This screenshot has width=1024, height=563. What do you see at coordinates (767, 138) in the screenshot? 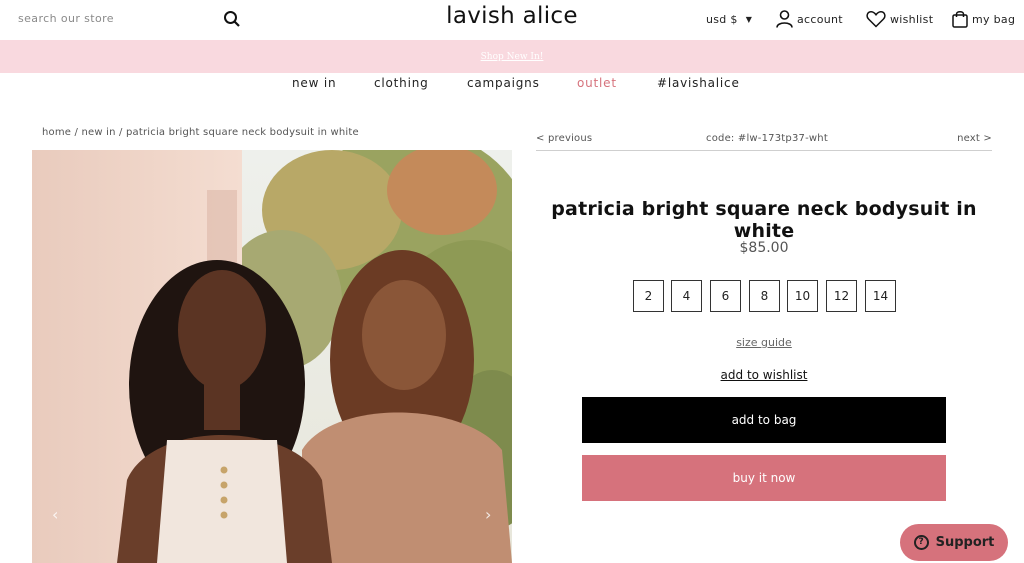
I see `product-code: code: #lw-173tp37-wht` at bounding box center [767, 138].